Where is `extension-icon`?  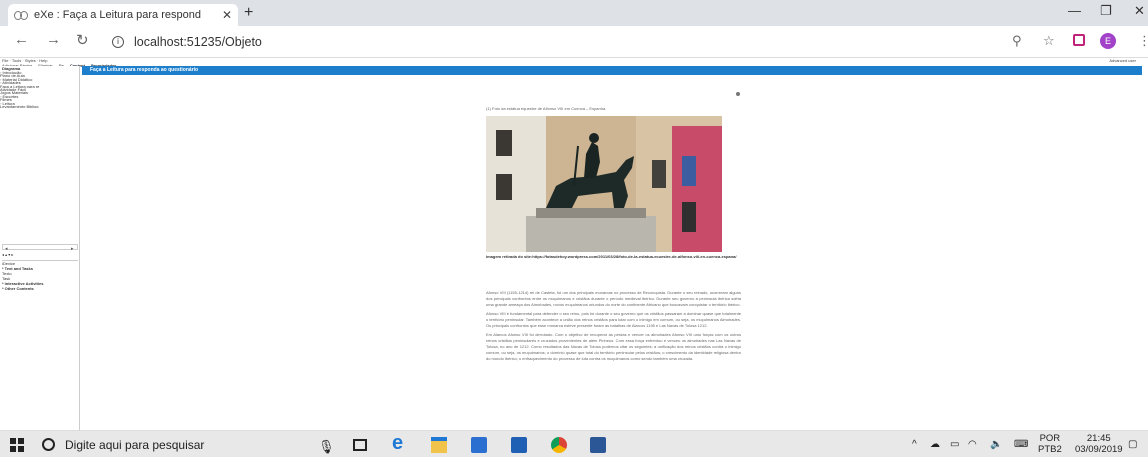 extension-icon is located at coordinates (1079, 40).